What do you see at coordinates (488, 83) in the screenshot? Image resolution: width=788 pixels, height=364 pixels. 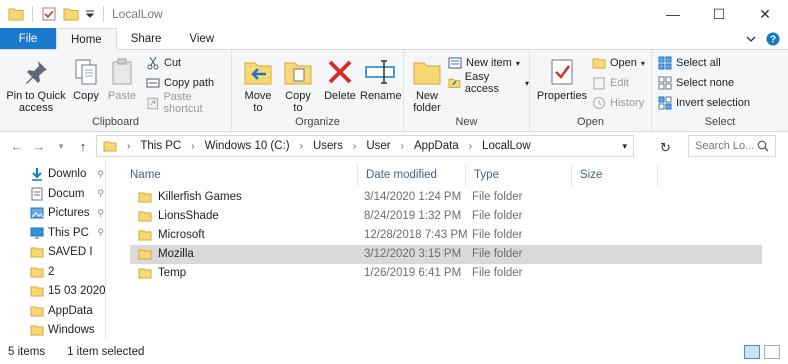 I see `easy-access-button: Easy access ▾` at bounding box center [488, 83].